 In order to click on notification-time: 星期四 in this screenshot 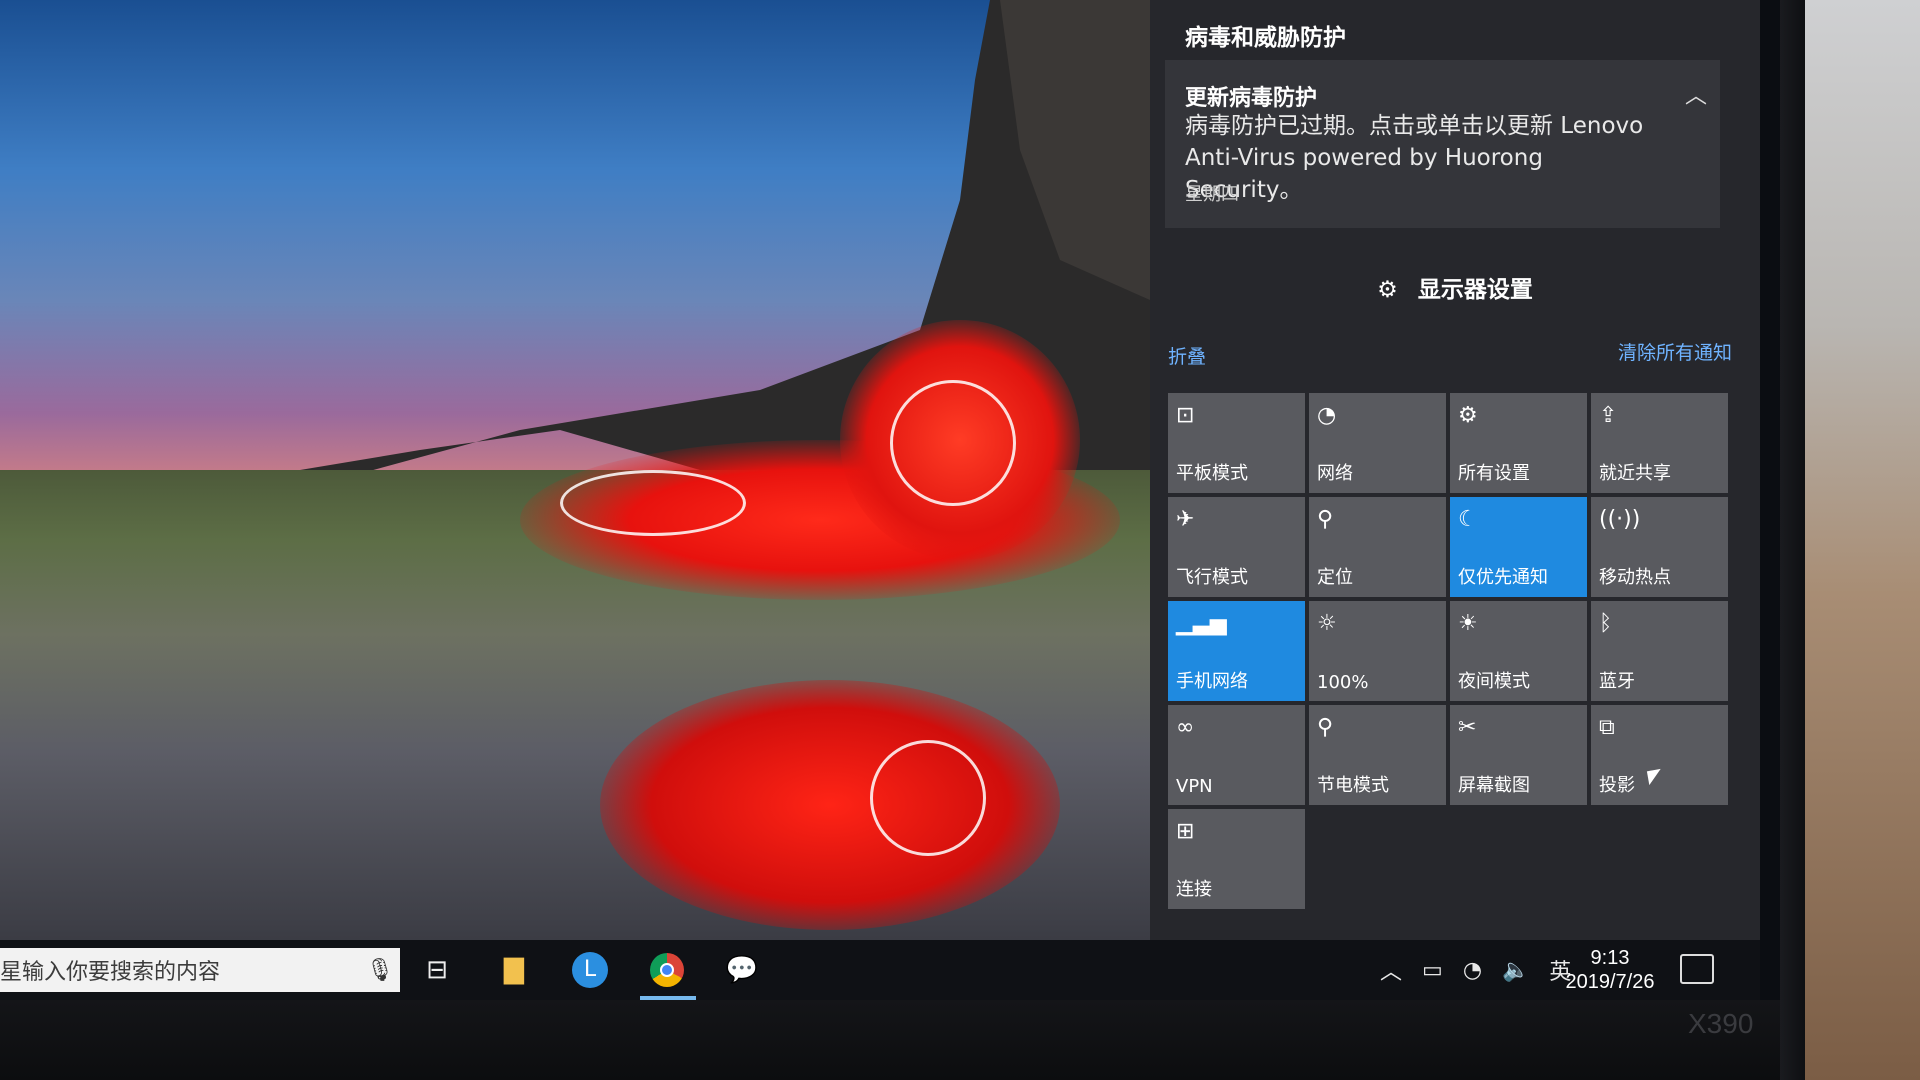, I will do `click(1212, 194)`.